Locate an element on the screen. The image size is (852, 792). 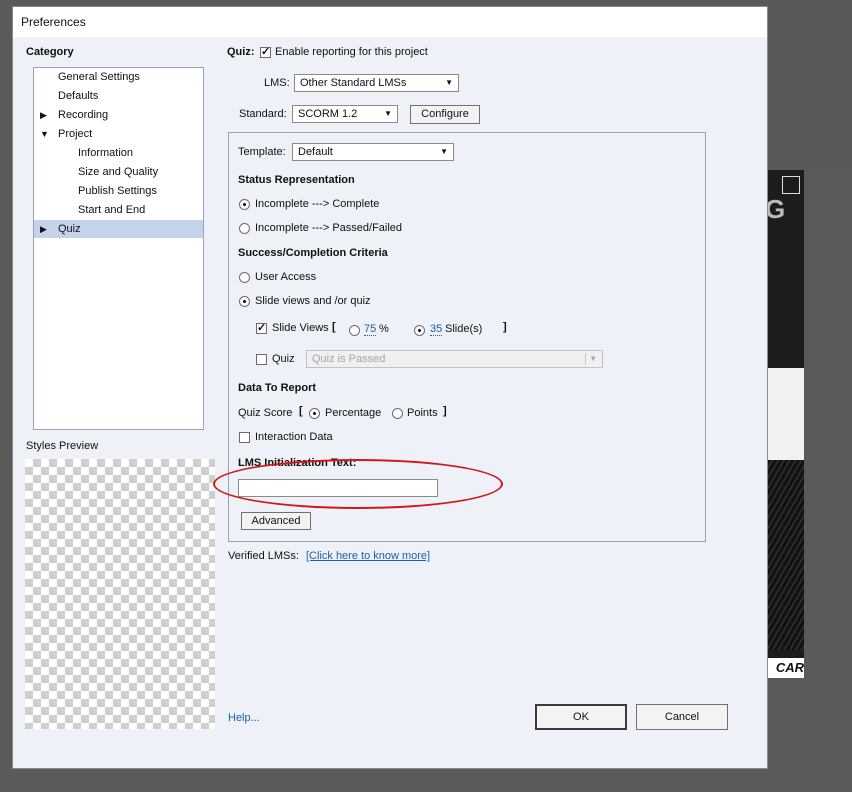
slide-views-checkbox is located at coordinates (261, 327).